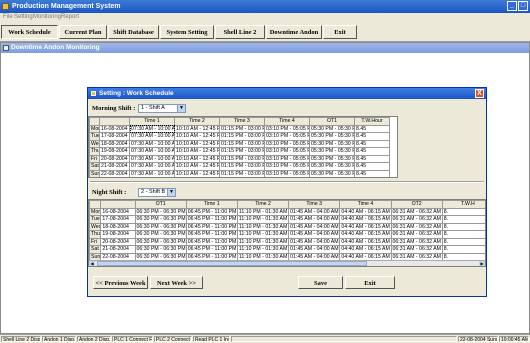 This screenshot has width=530, height=343. Describe the element at coordinates (479, 93) in the screenshot. I see `close-icon: X` at that location.